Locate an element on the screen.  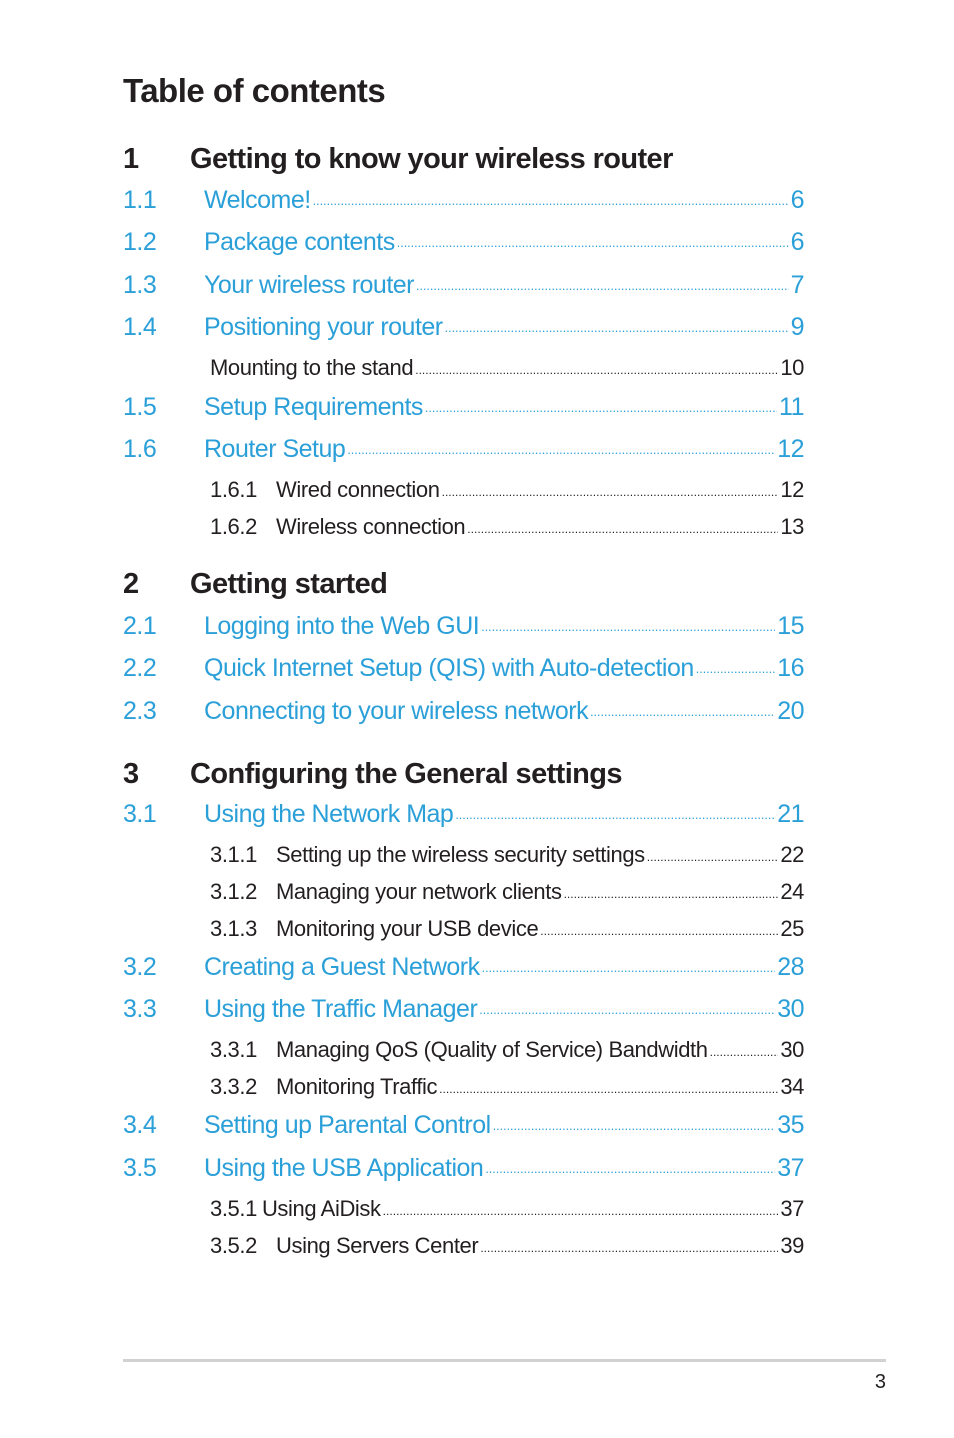
entry-number: 3.1.2 is located at coordinates (233, 891).